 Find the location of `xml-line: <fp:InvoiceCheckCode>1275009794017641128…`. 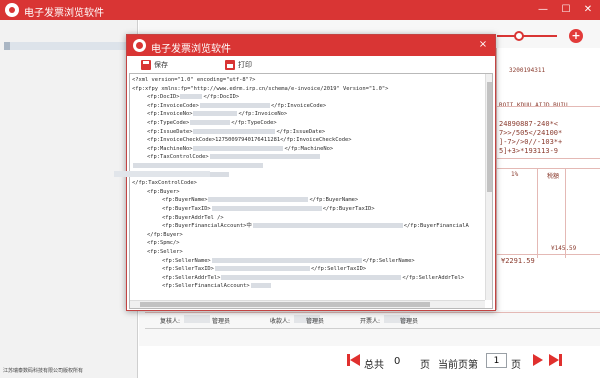

xml-line: <fp:InvoiceCheckCode>1275009794017641128… is located at coordinates (249, 140).